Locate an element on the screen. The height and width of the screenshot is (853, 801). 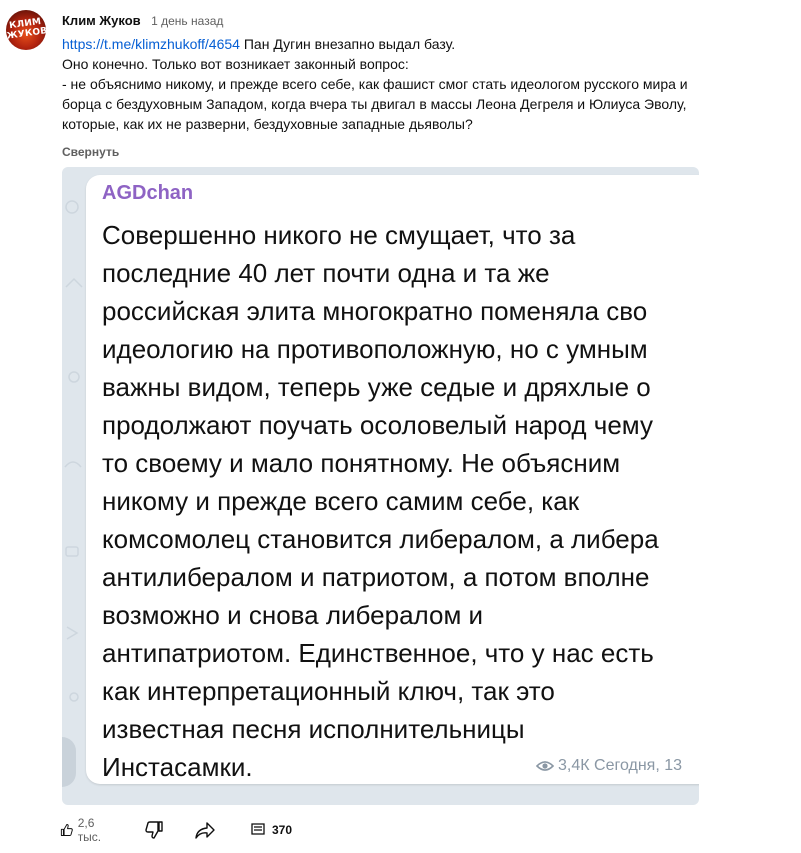
dislike-button is located at coordinates (154, 830).